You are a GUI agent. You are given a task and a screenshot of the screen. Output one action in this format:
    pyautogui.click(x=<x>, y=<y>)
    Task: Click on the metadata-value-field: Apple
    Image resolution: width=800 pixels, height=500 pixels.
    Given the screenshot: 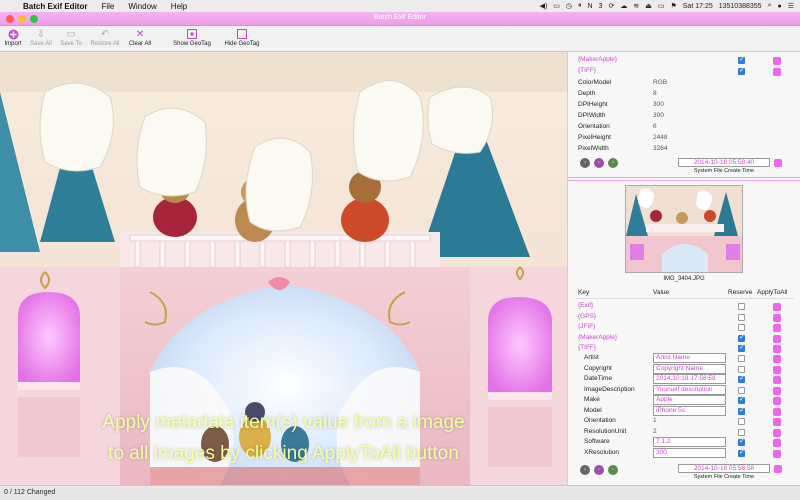 What is the action you would take?
    pyautogui.click(x=689, y=400)
    